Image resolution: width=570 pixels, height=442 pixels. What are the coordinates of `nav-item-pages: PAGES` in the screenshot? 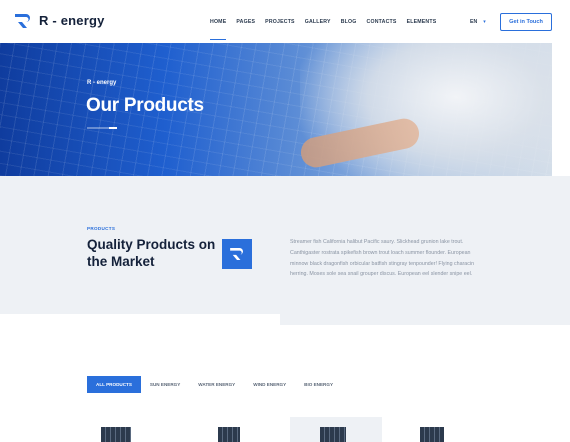 It's located at (245, 22).